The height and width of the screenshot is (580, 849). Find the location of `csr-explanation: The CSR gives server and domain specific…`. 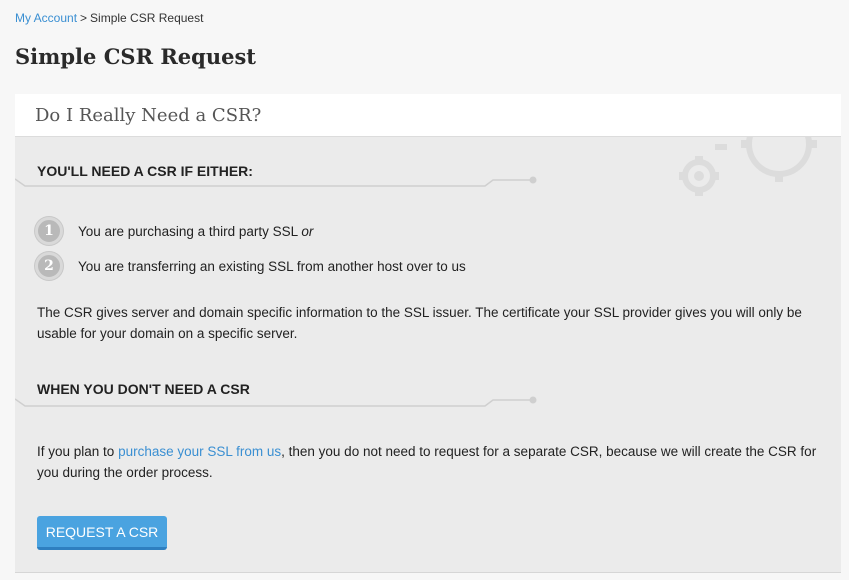

csr-explanation: The CSR gives server and domain specific… is located at coordinates (419, 323).